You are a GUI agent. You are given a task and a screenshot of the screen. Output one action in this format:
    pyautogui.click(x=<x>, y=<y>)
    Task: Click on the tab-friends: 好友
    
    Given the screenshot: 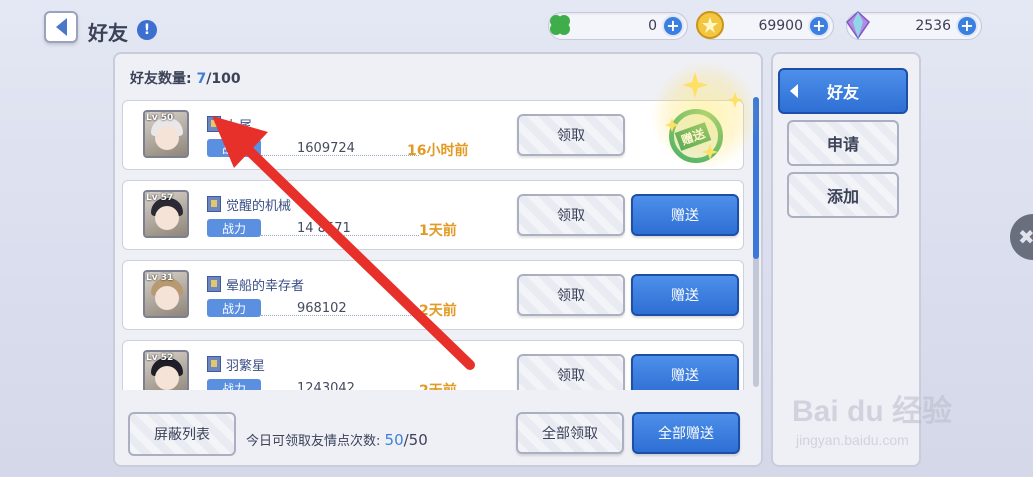 What is the action you would take?
    pyautogui.click(x=843, y=91)
    